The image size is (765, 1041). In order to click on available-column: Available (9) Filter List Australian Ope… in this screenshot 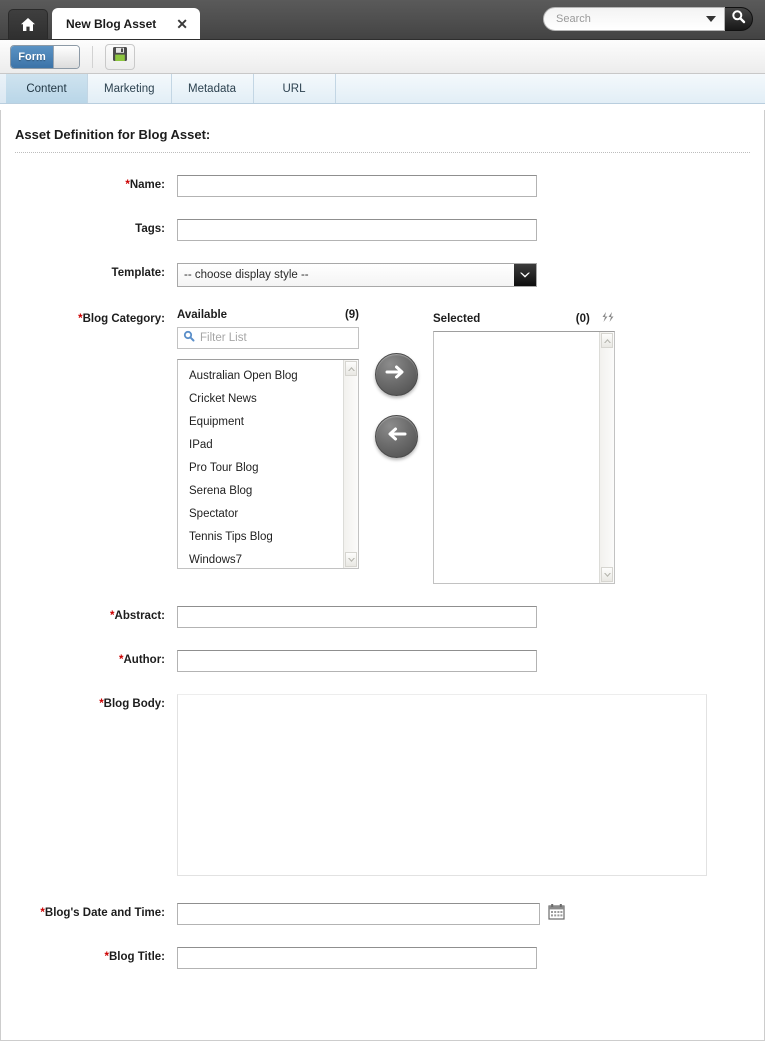, I will do `click(268, 439)`.